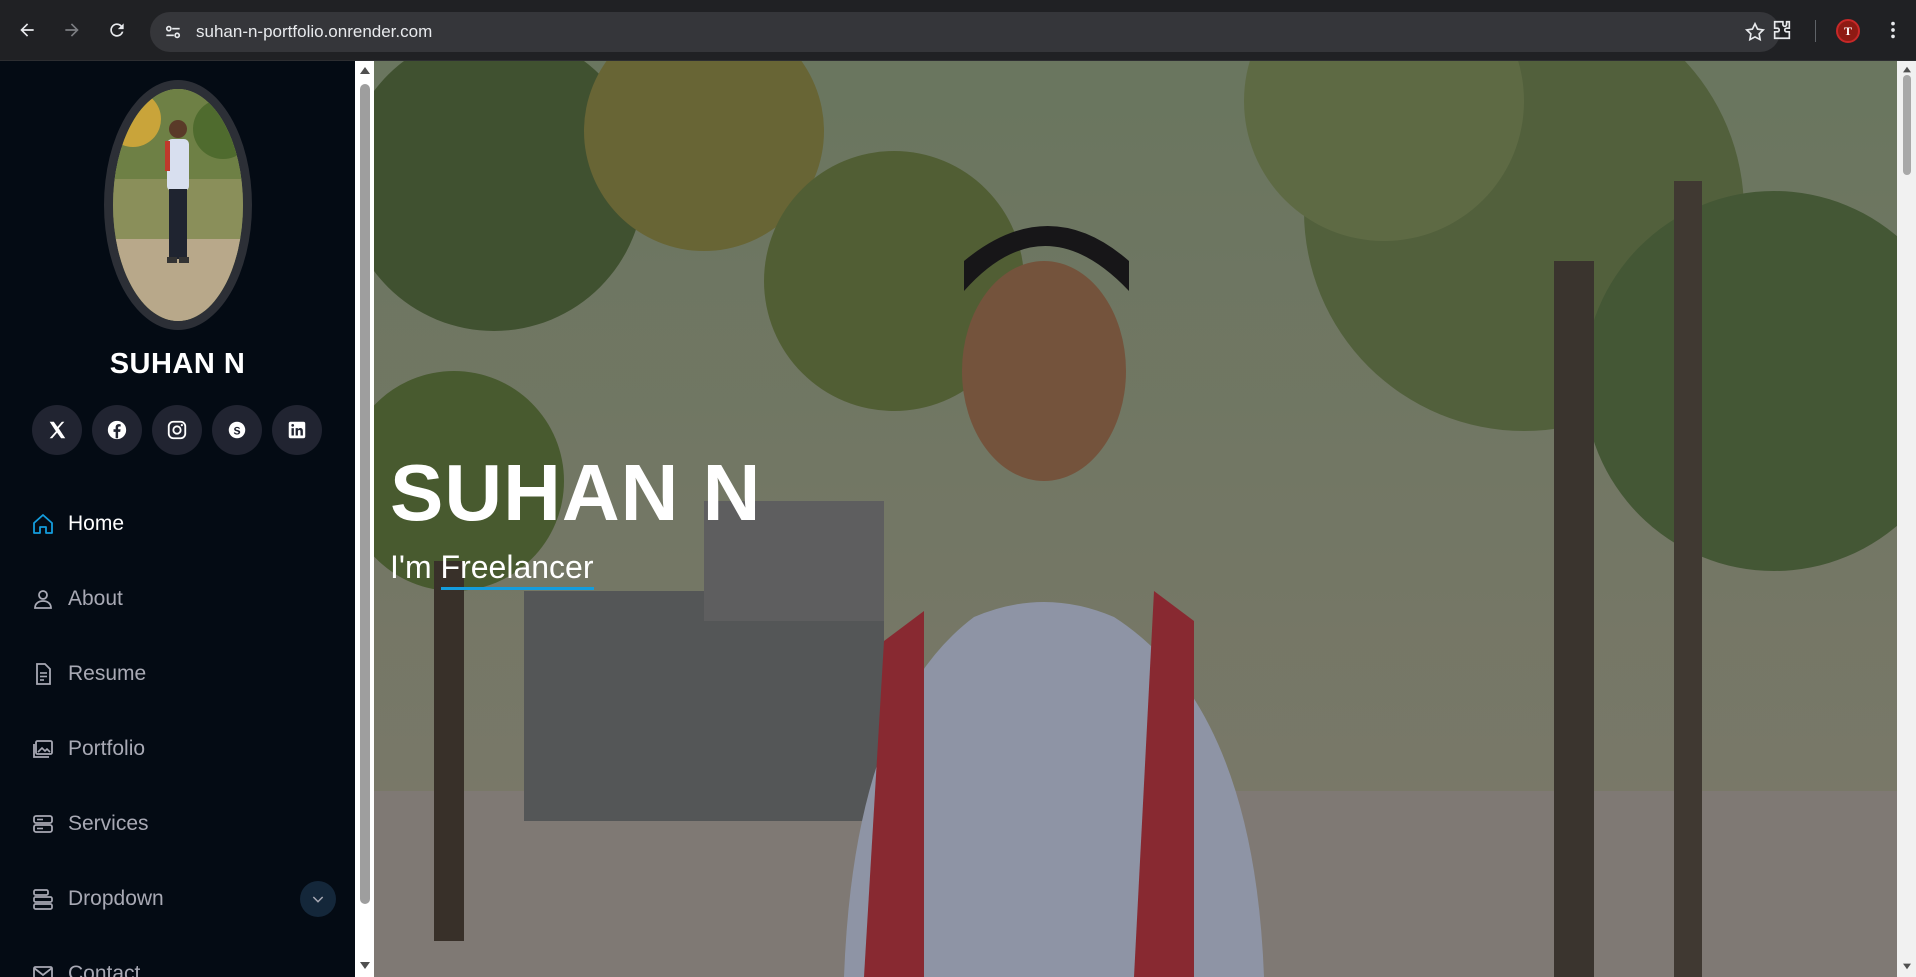 The width and height of the screenshot is (1916, 977). I want to click on address-bar: suhan-n-portfolio.onrender.com, so click(965, 32).